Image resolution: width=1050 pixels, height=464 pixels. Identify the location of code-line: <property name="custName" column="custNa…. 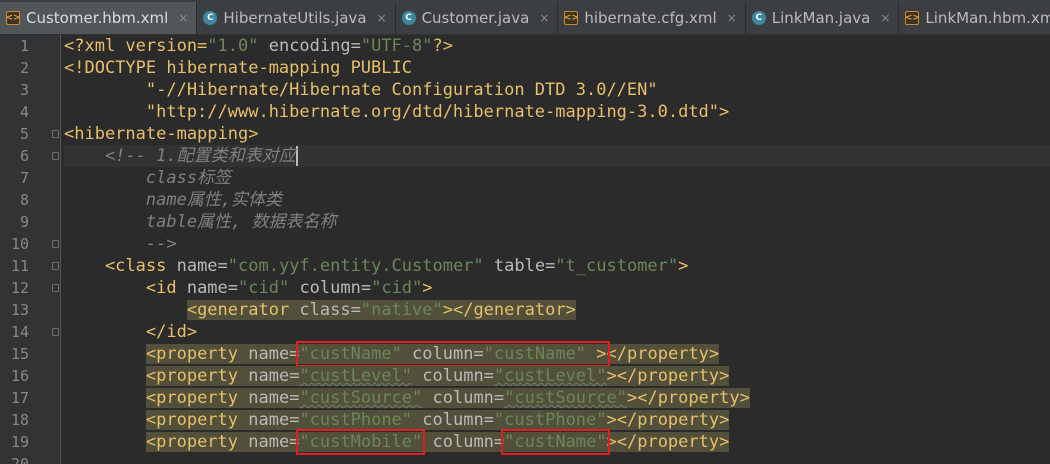
(392, 354).